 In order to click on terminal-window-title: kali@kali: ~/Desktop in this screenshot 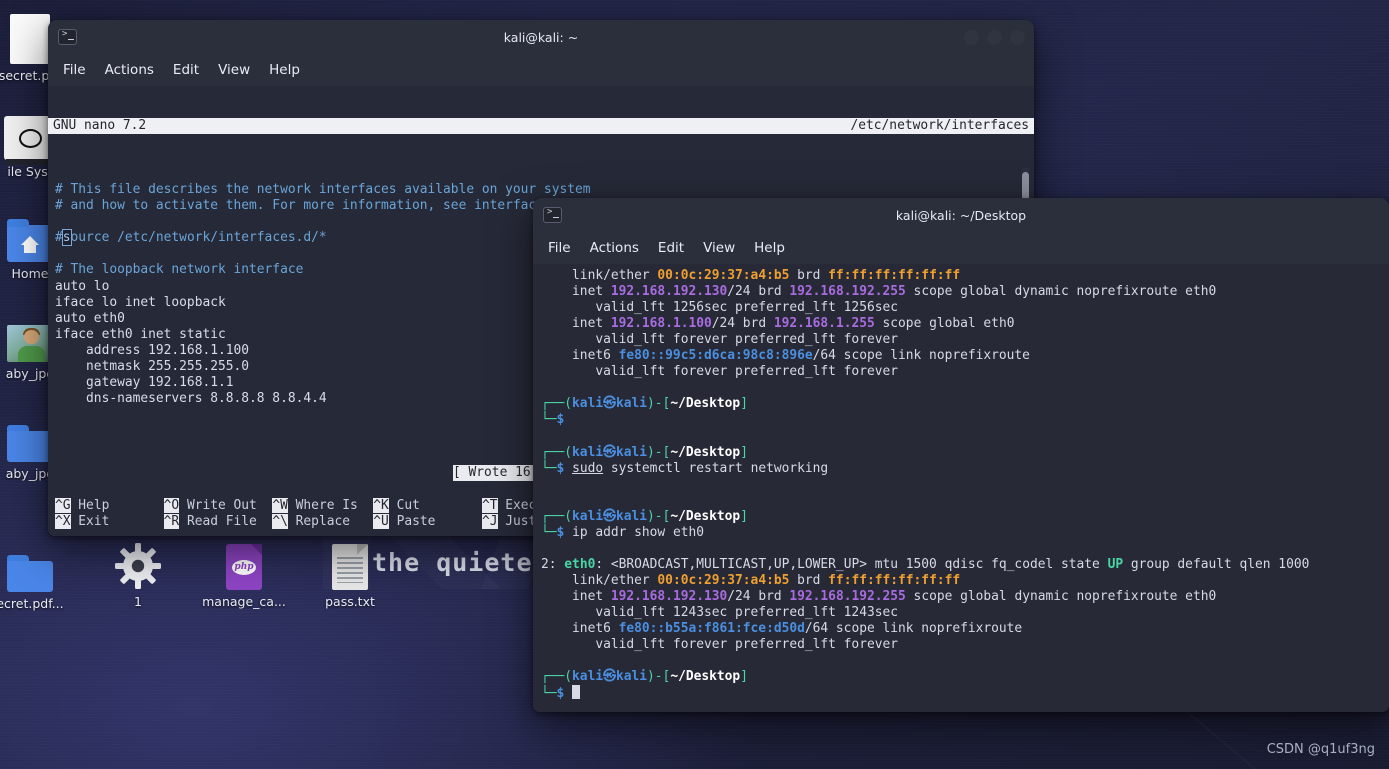, I will do `click(961, 215)`.